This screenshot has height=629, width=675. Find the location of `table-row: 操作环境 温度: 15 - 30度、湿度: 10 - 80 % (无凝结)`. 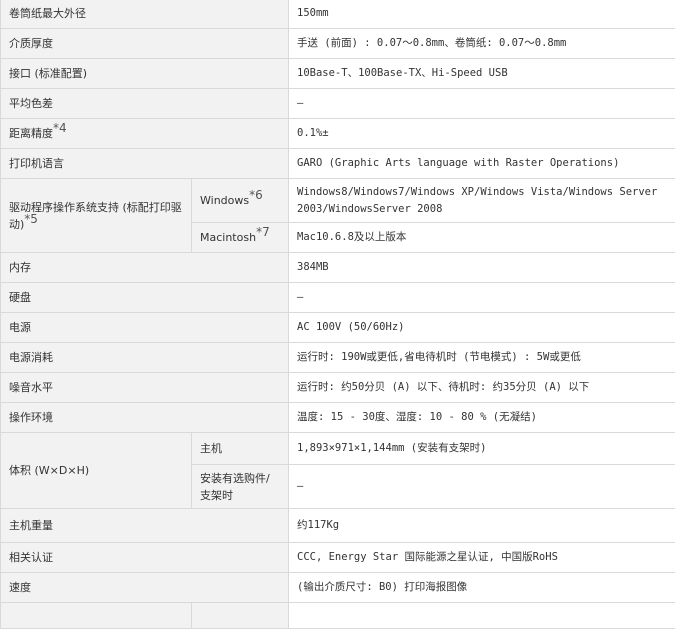

table-row: 操作环境 温度: 15 - 30度、湿度: 10 - 80 % (无凝结) is located at coordinates (338, 418).